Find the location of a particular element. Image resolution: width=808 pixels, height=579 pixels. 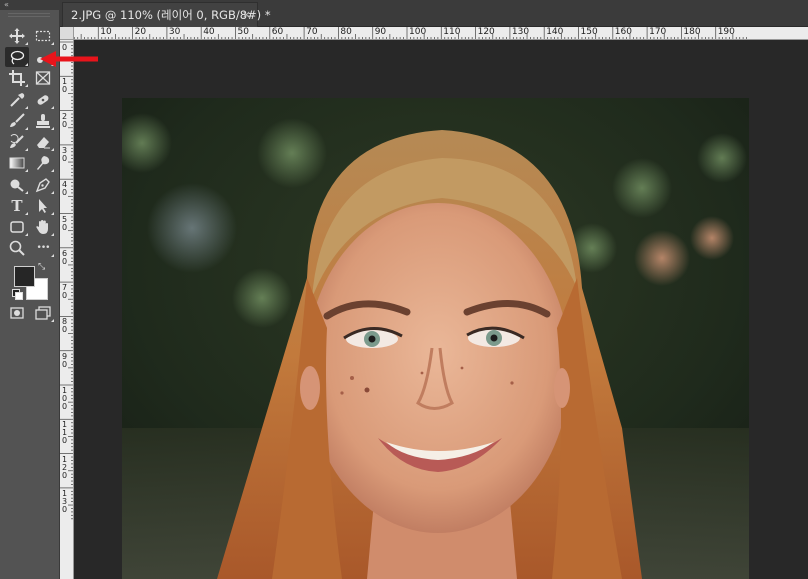

rectangular-marquee-icon is located at coordinates (43, 36).